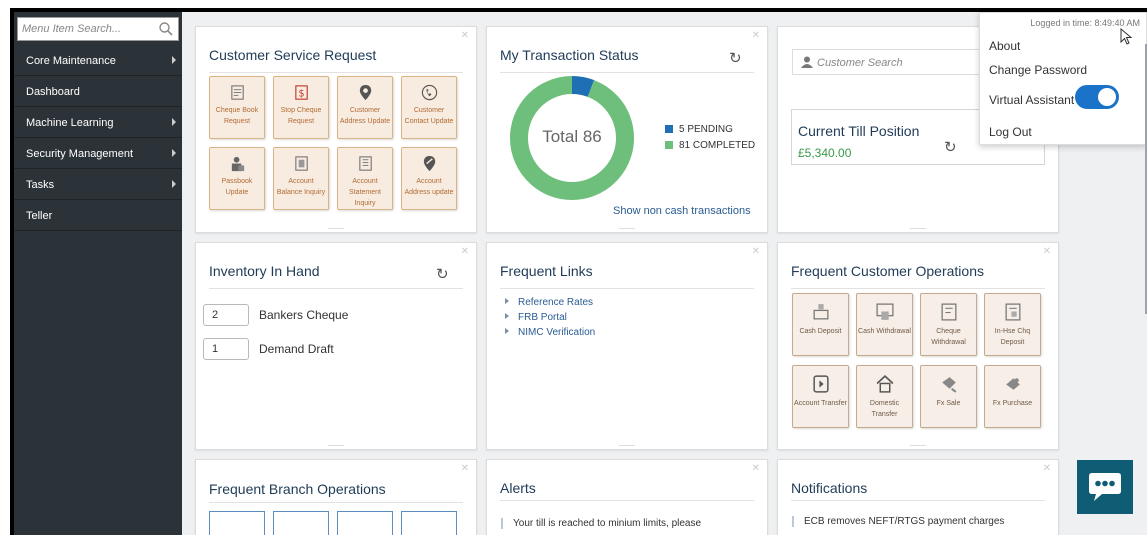  Describe the element at coordinates (98, 215) in the screenshot. I see `sidebar-item-teller: Teller` at that location.